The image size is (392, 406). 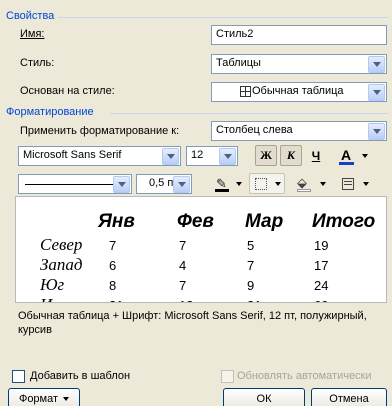 What do you see at coordinates (72, 155) in the screenshot?
I see `font-name-value: Microsoft Sans Serif` at bounding box center [72, 155].